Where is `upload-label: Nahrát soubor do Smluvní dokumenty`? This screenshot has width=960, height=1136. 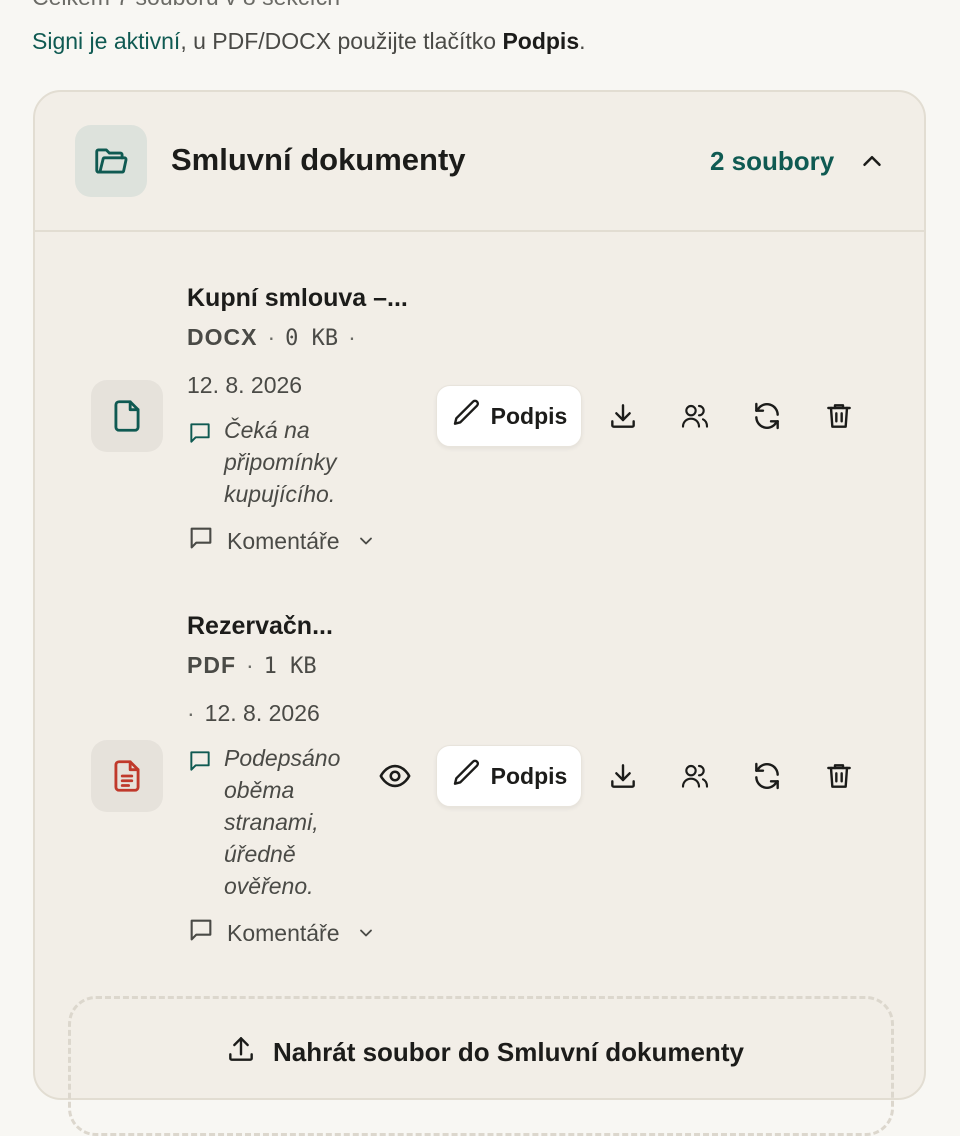 upload-label: Nahrát soubor do Smluvní dokumenty is located at coordinates (508, 1052).